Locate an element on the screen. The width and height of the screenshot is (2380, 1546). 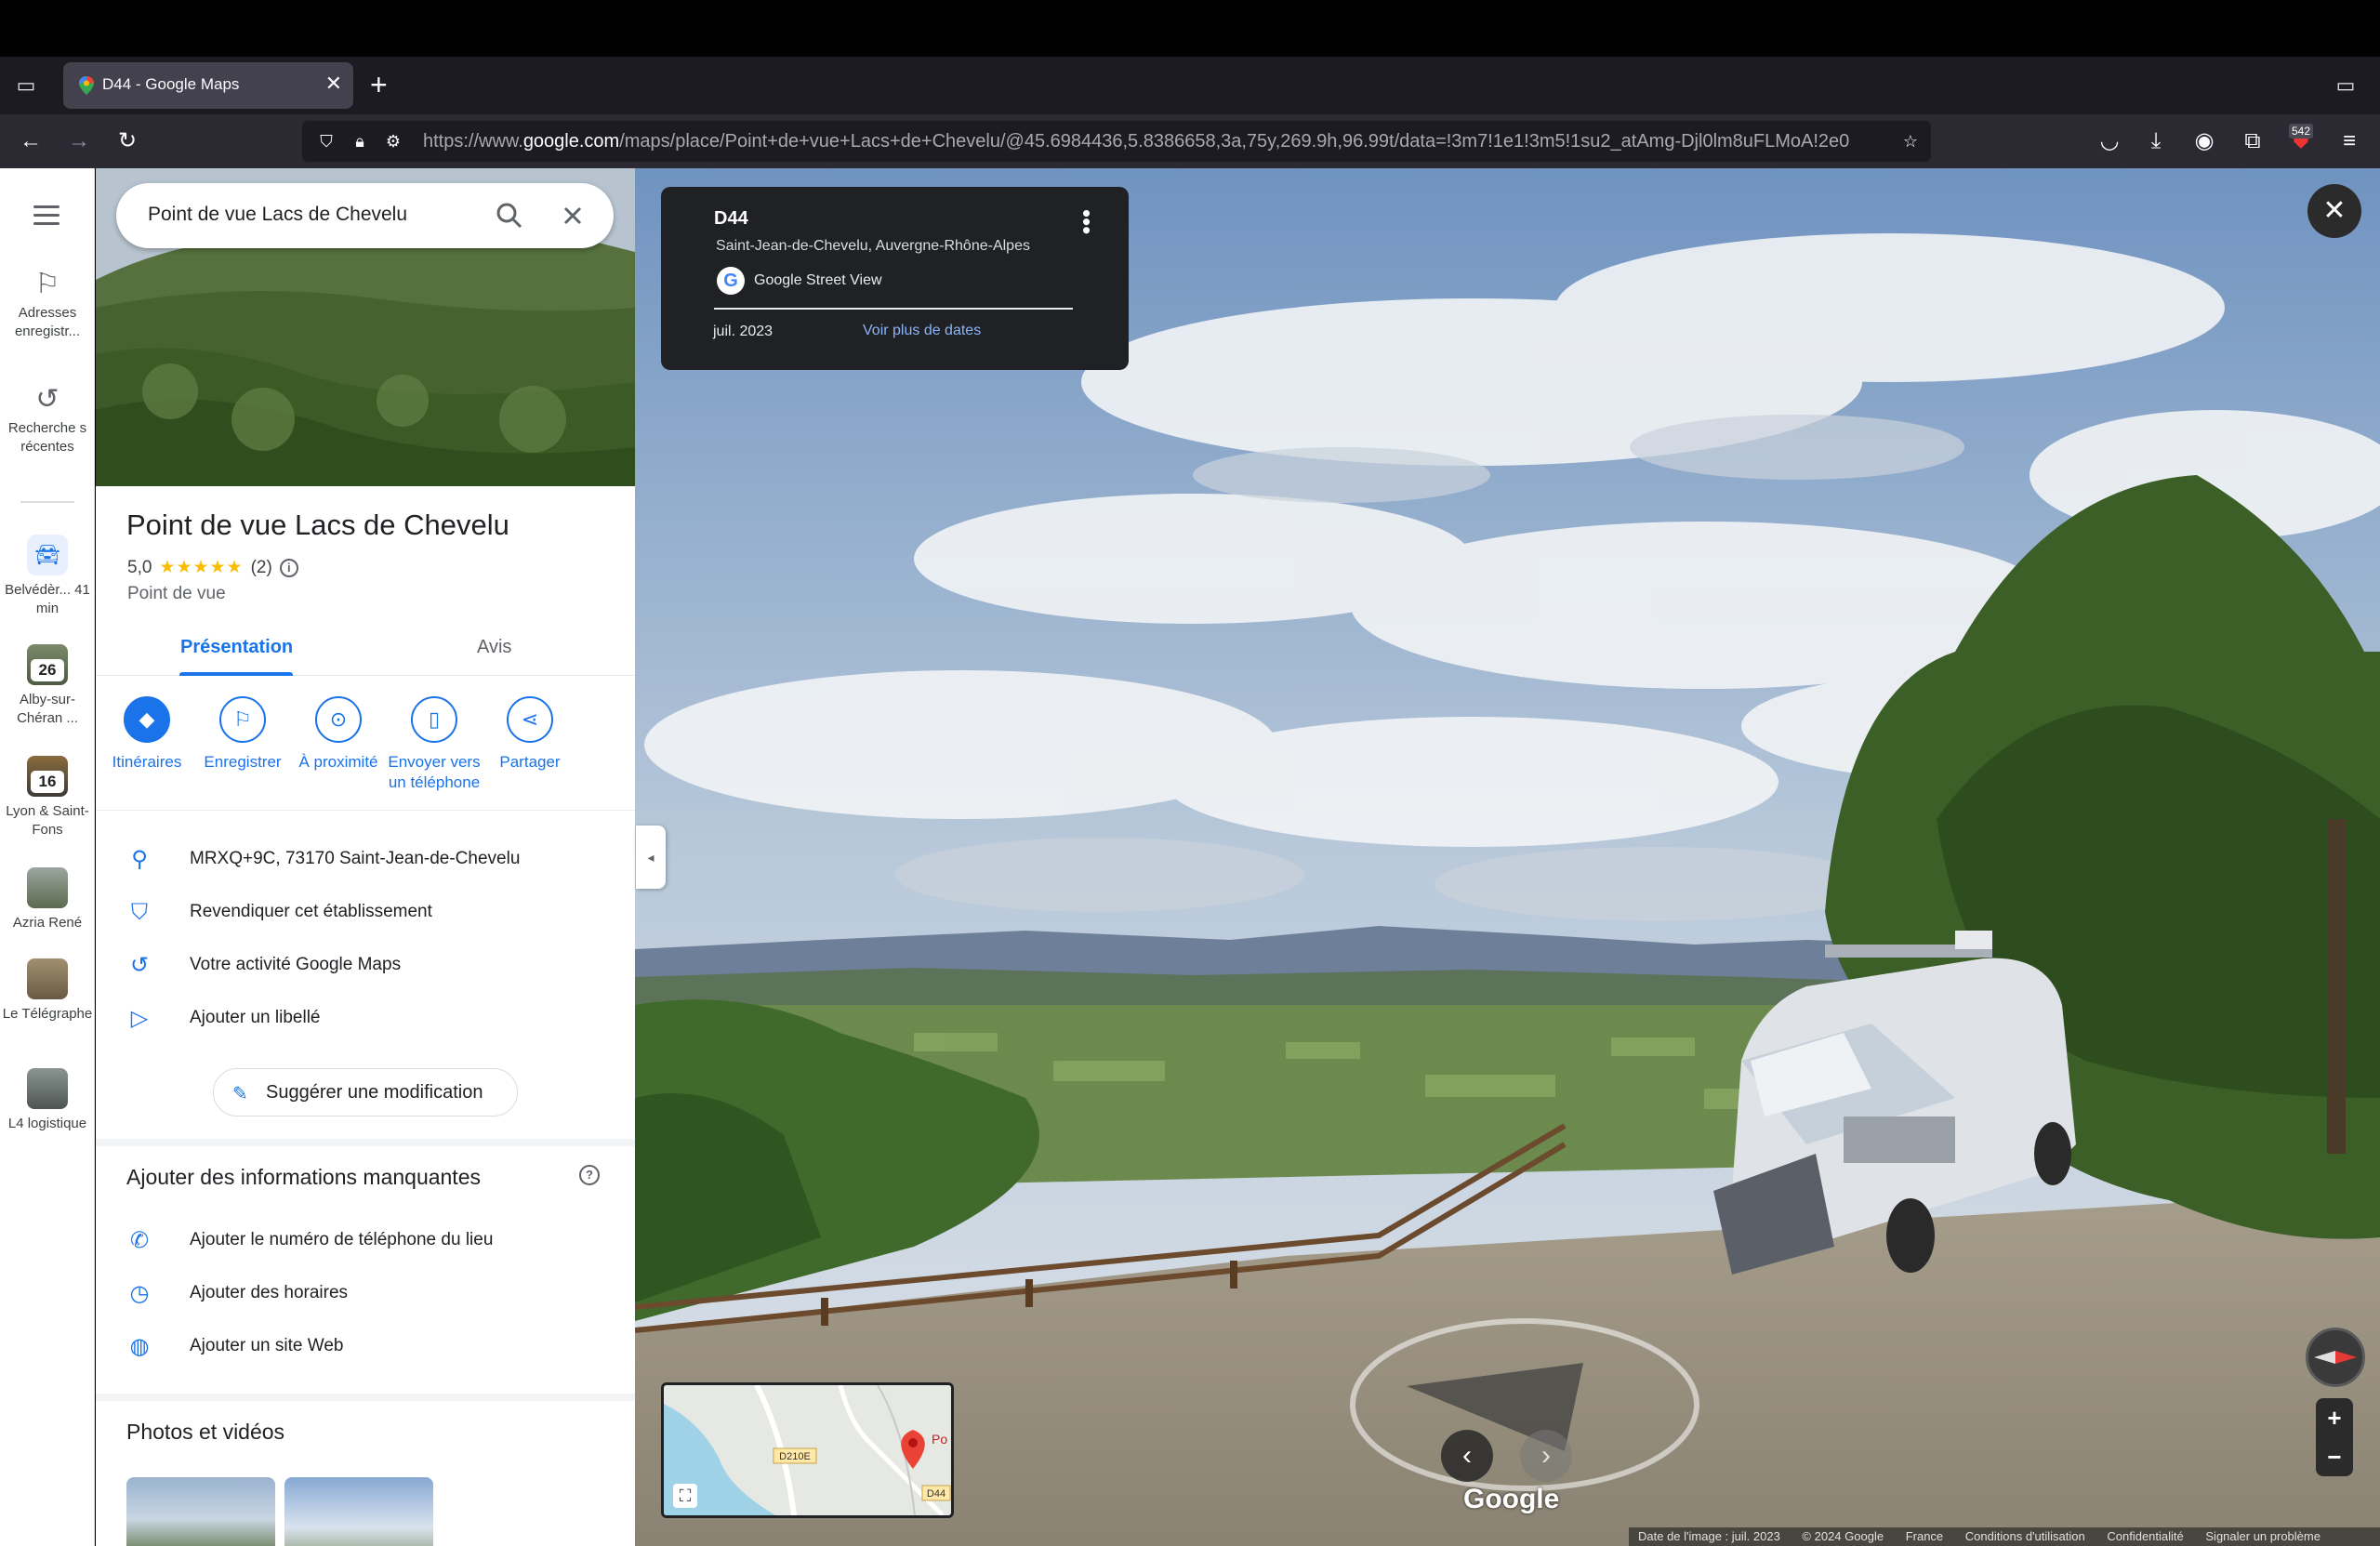
lock-icon: 🔒︎ is located at coordinates (360, 141).